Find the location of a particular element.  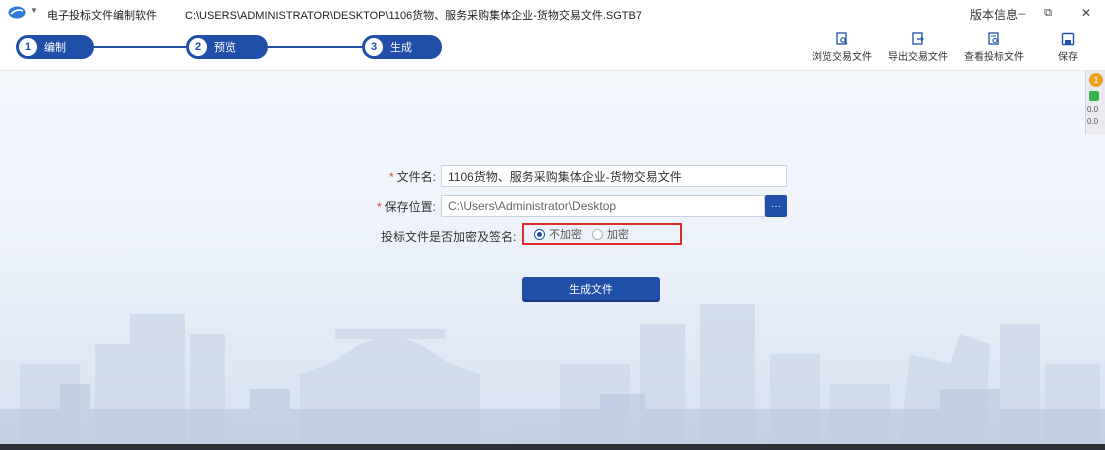

browse-files-label: 浏览交易文件 is located at coordinates (842, 57).